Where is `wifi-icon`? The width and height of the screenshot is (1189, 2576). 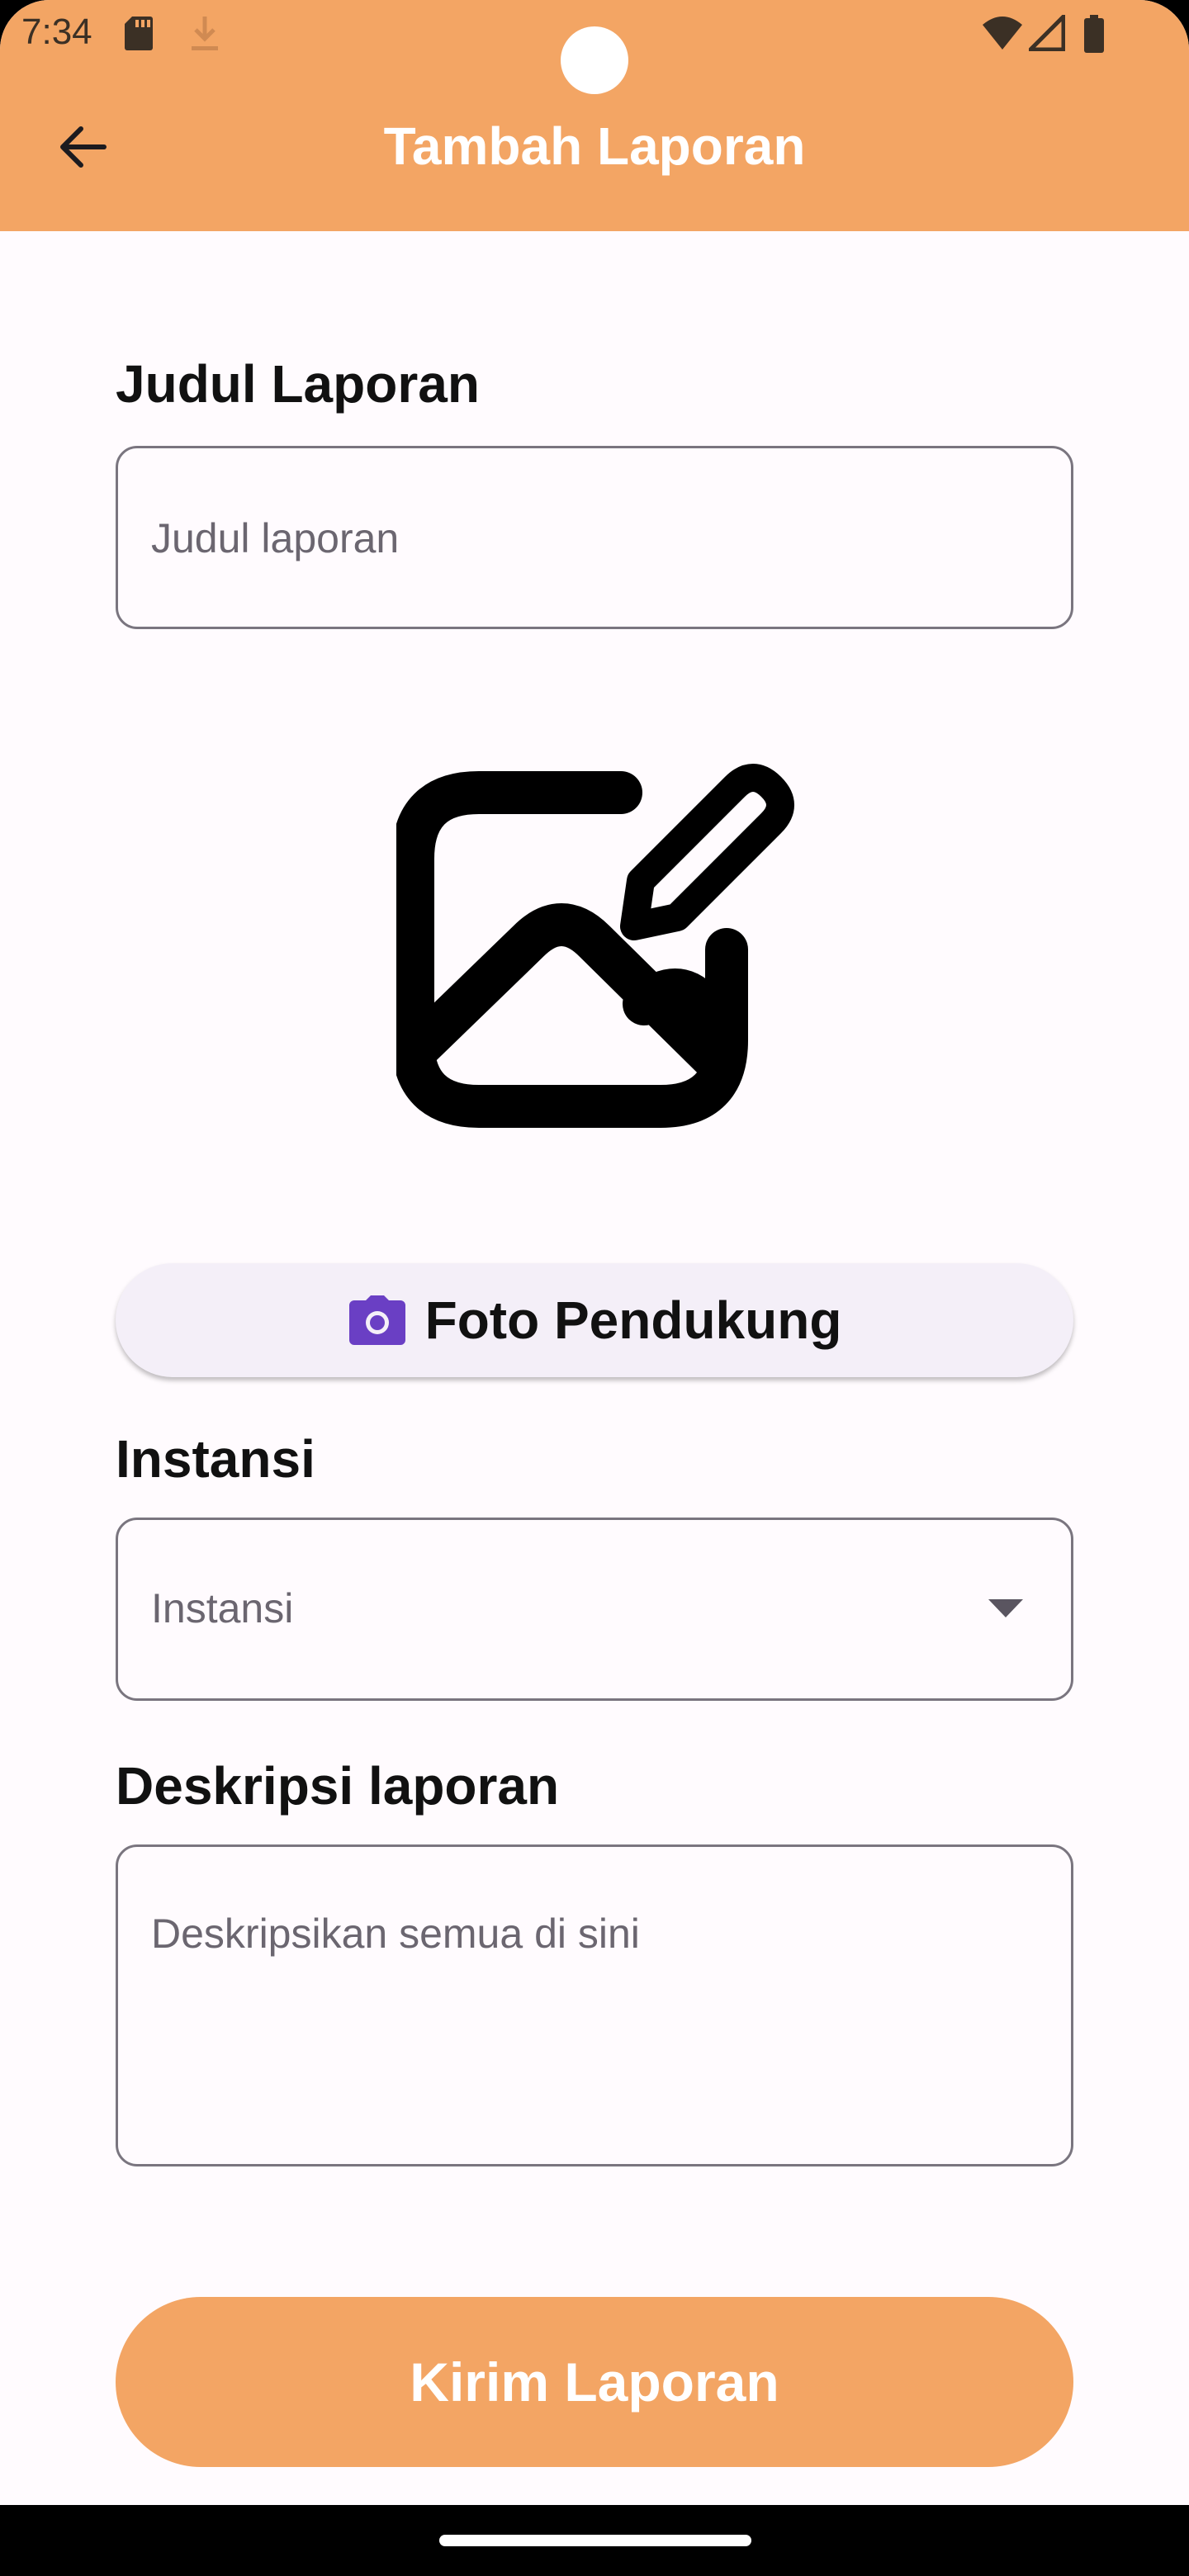
wifi-icon is located at coordinates (1002, 33).